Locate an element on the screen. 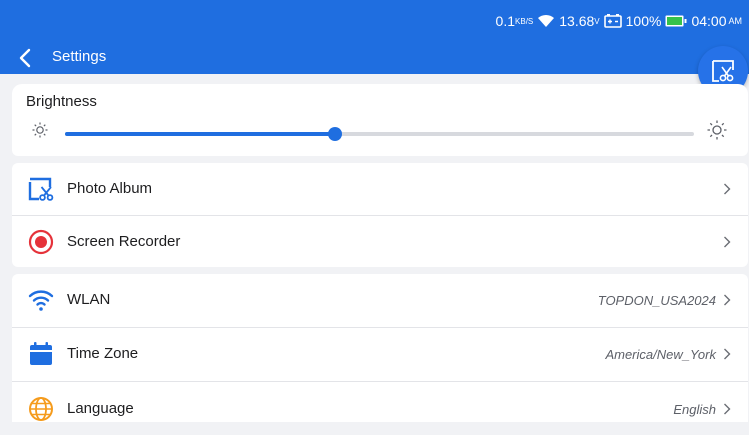  wlan-value: TOPDON_USA2024 is located at coordinates (656, 300).